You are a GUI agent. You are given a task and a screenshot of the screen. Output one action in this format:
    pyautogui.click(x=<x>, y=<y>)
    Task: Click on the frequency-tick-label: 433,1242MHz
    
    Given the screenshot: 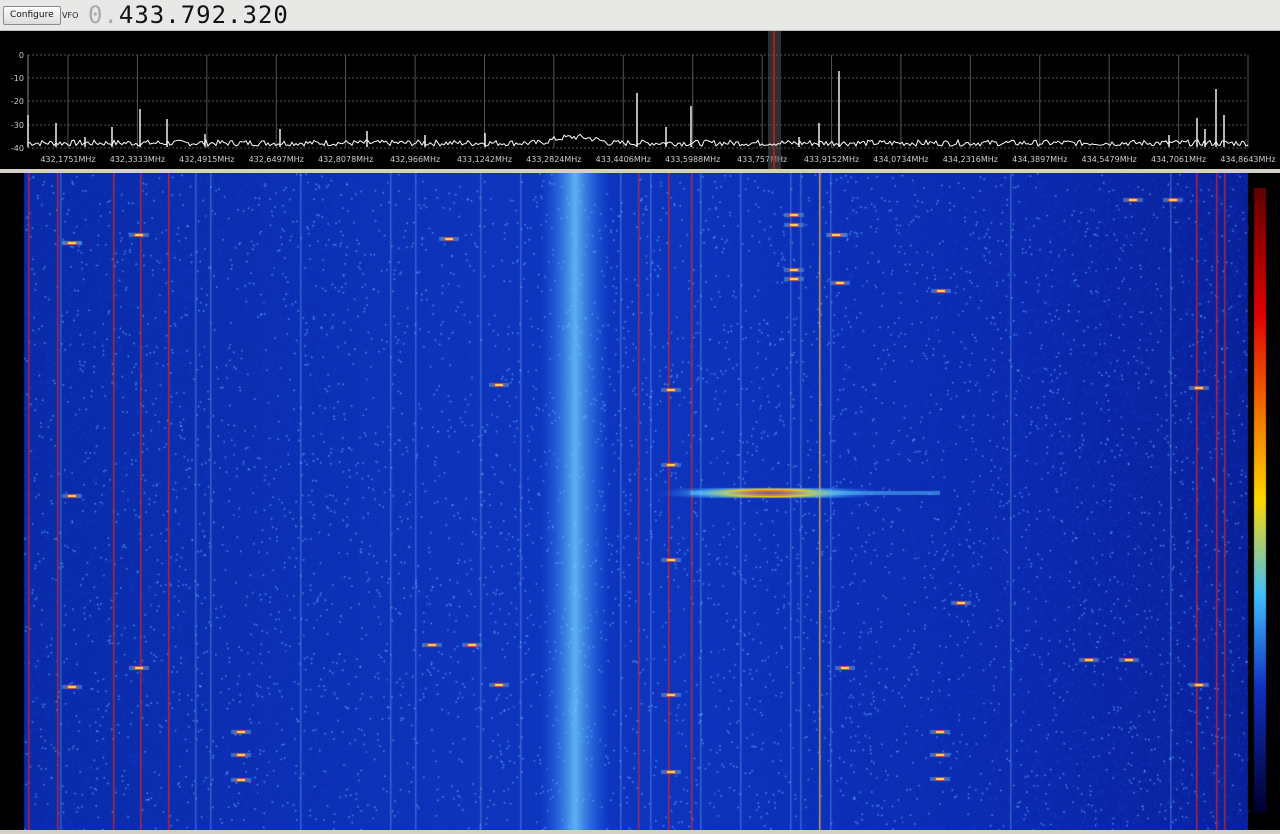 What is the action you would take?
    pyautogui.click(x=484, y=159)
    